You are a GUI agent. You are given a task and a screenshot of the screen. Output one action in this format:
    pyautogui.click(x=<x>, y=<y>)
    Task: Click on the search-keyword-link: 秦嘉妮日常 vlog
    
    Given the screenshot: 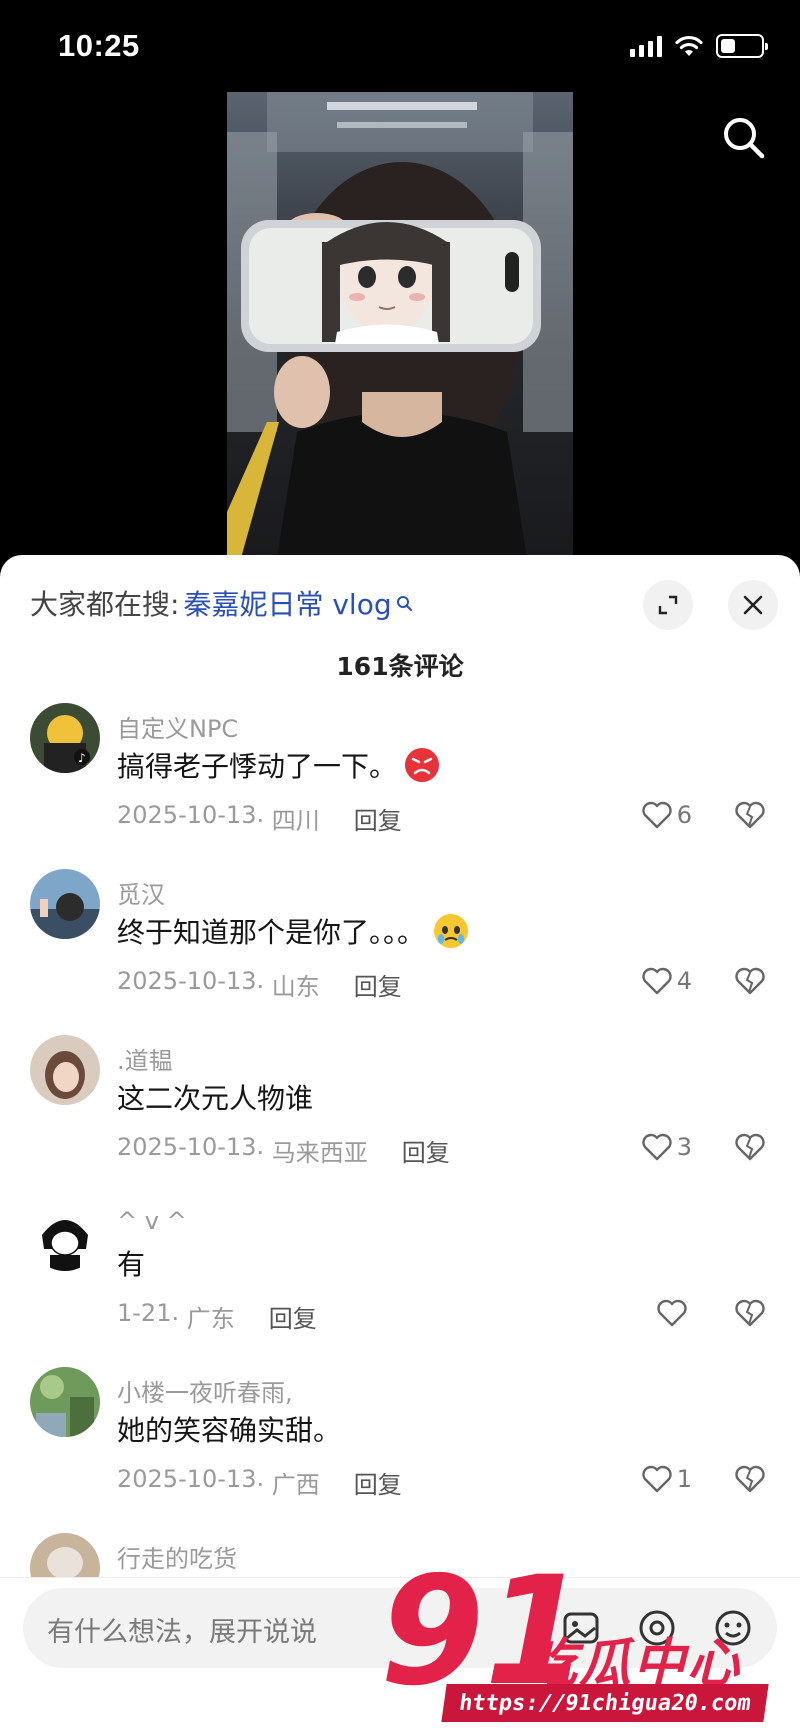 What is the action you would take?
    pyautogui.click(x=287, y=603)
    